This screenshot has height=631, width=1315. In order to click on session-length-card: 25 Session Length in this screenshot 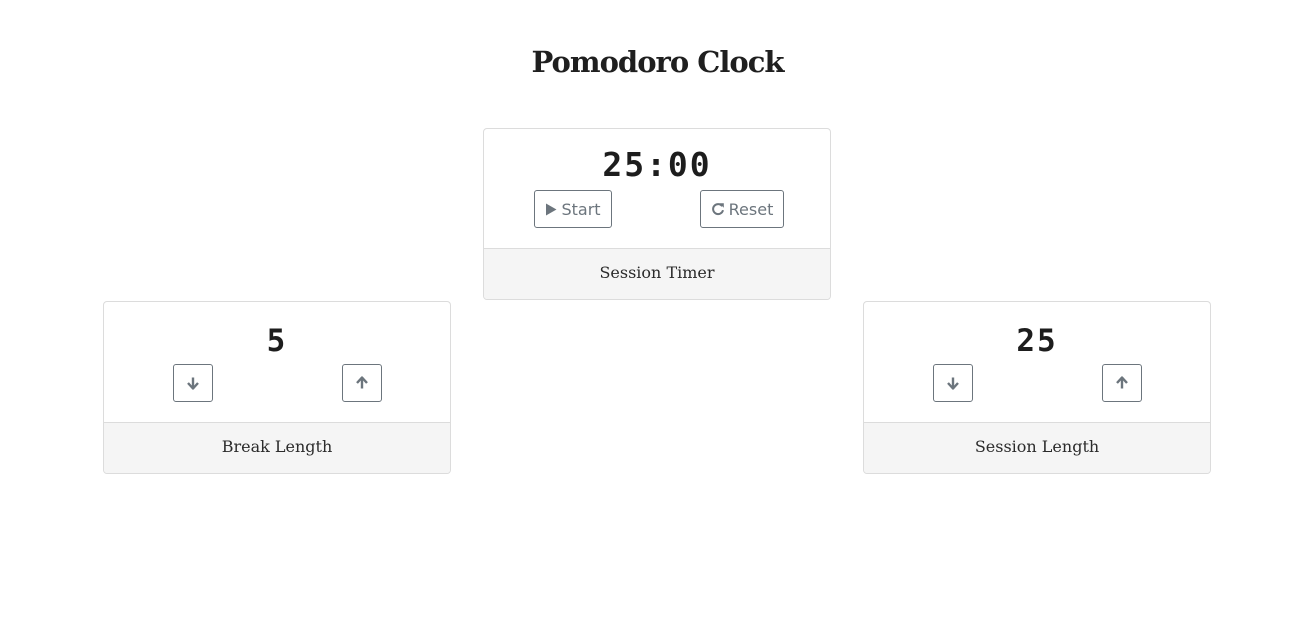, I will do `click(1037, 387)`.